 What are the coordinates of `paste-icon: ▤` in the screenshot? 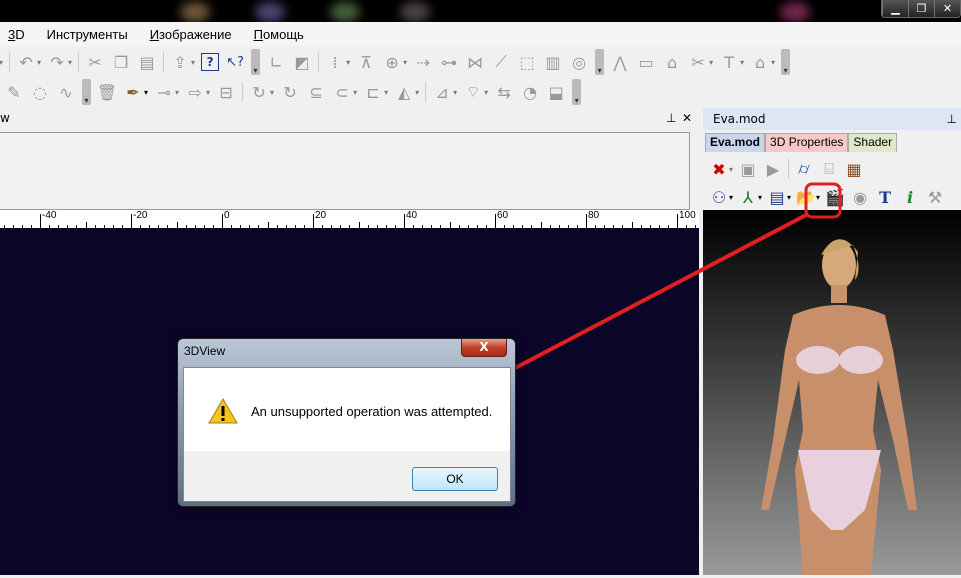 It's located at (147, 62).